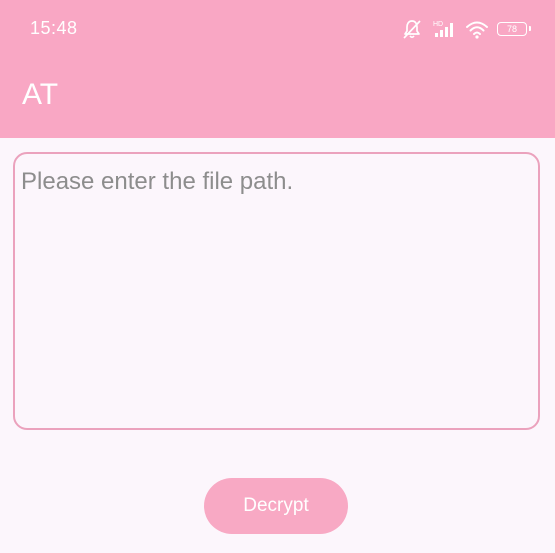  I want to click on decrypt-button: Decrypt, so click(276, 506).